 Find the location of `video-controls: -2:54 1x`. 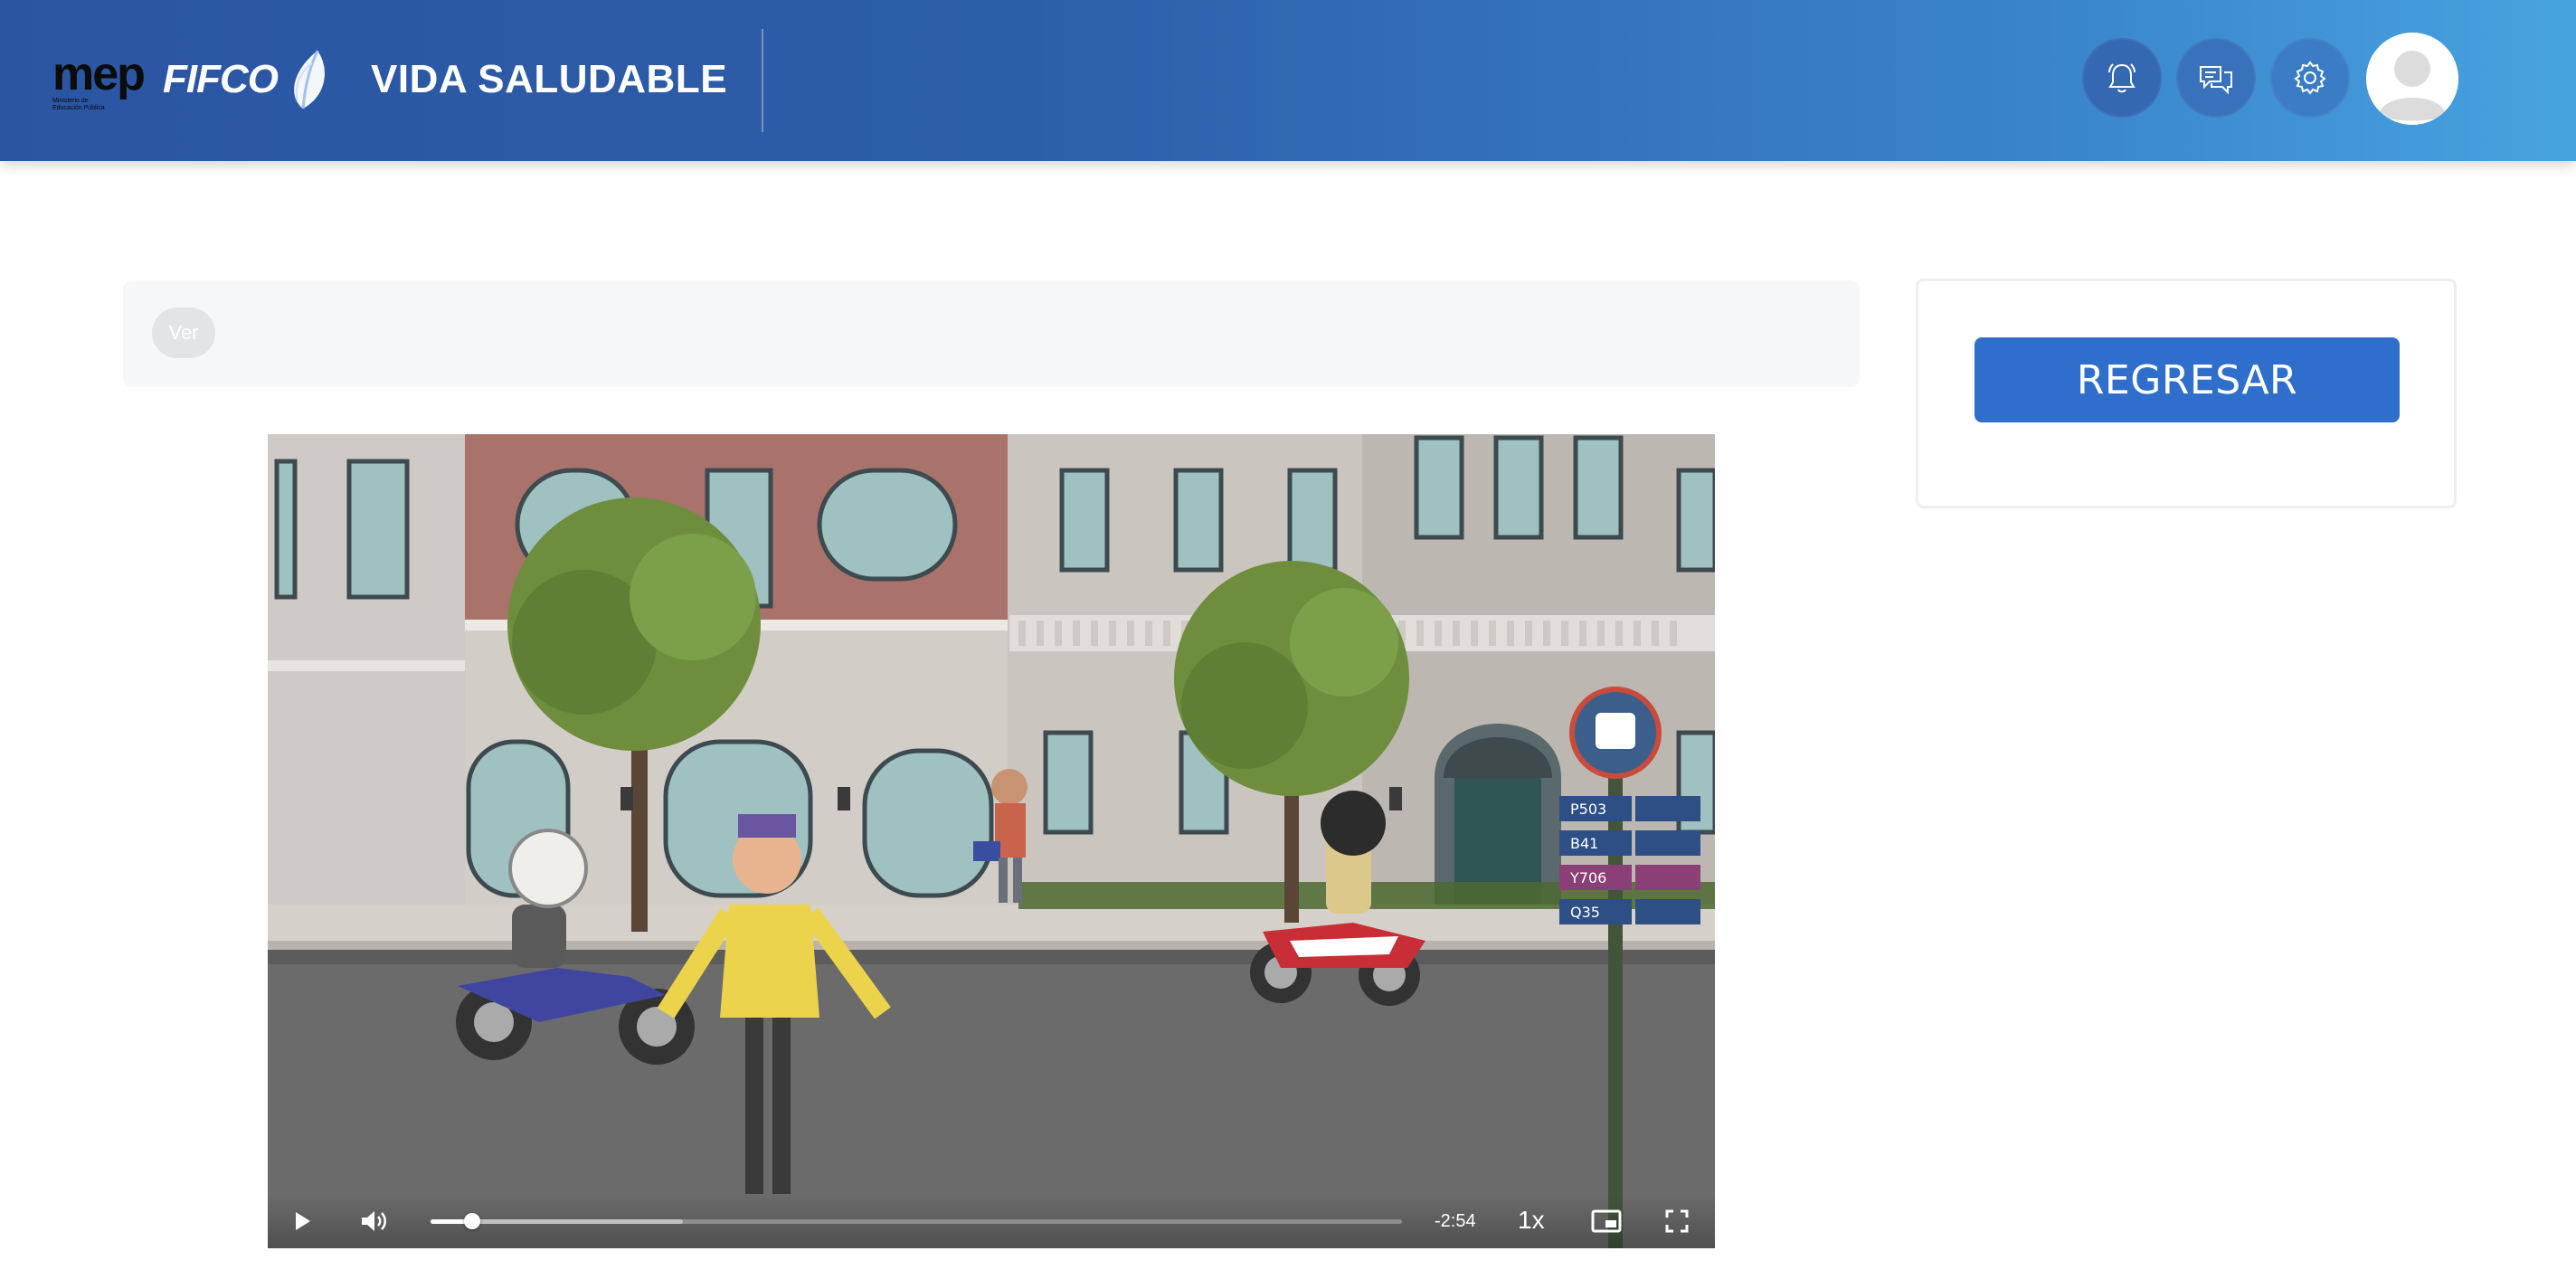

video-controls: -2:54 1x is located at coordinates (992, 1221).